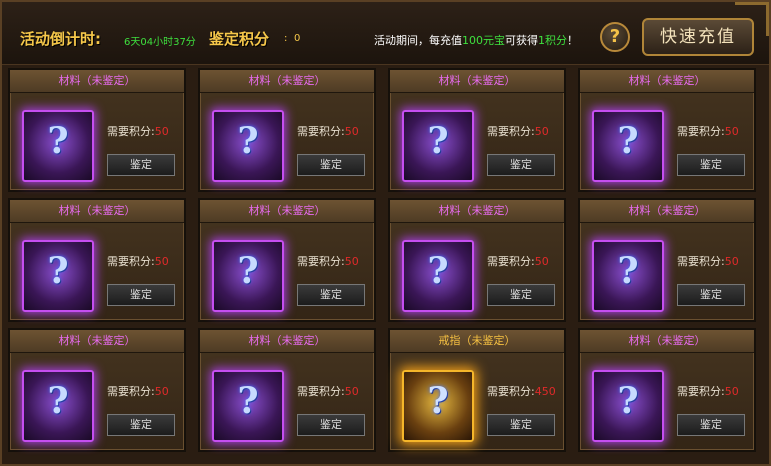 Image resolution: width=771 pixels, height=466 pixels. What do you see at coordinates (477, 390) in the screenshot?
I see `item-card: 戒指（未鉴定）? 需要积分:450 鉴定` at bounding box center [477, 390].